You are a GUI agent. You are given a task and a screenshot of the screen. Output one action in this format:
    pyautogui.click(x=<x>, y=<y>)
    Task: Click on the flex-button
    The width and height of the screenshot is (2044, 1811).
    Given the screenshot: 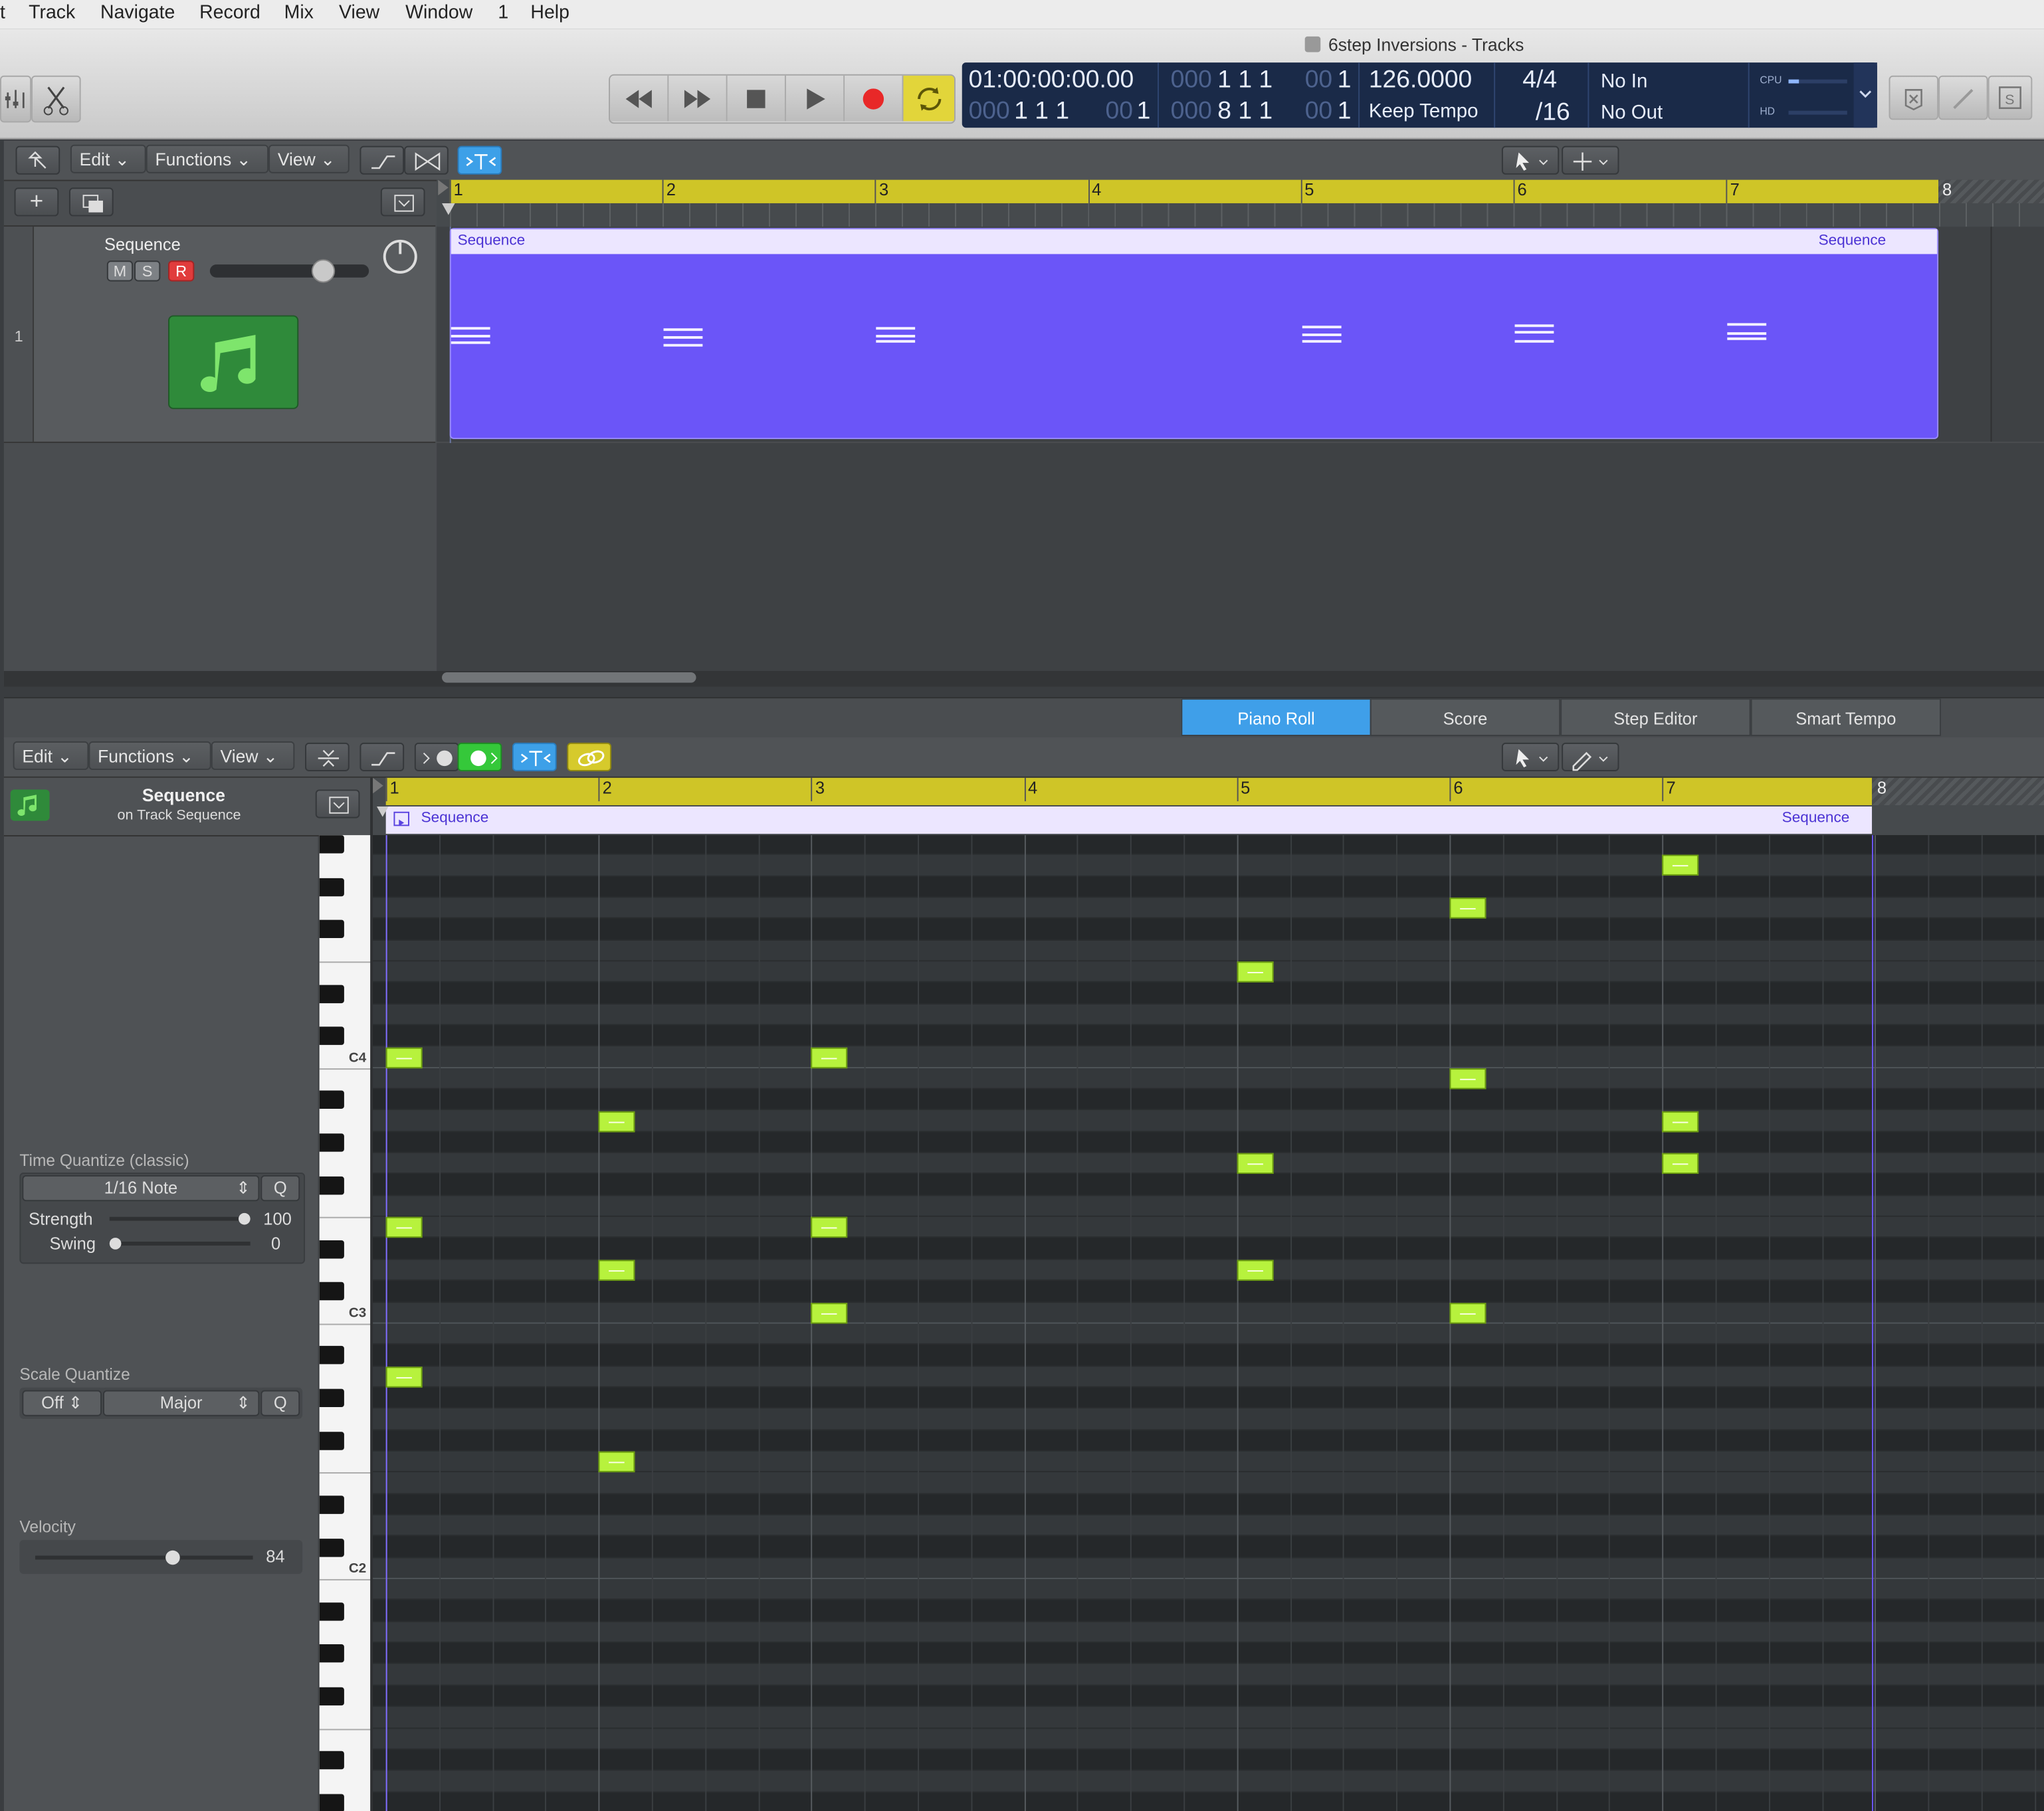 What is the action you would take?
    pyautogui.click(x=426, y=160)
    